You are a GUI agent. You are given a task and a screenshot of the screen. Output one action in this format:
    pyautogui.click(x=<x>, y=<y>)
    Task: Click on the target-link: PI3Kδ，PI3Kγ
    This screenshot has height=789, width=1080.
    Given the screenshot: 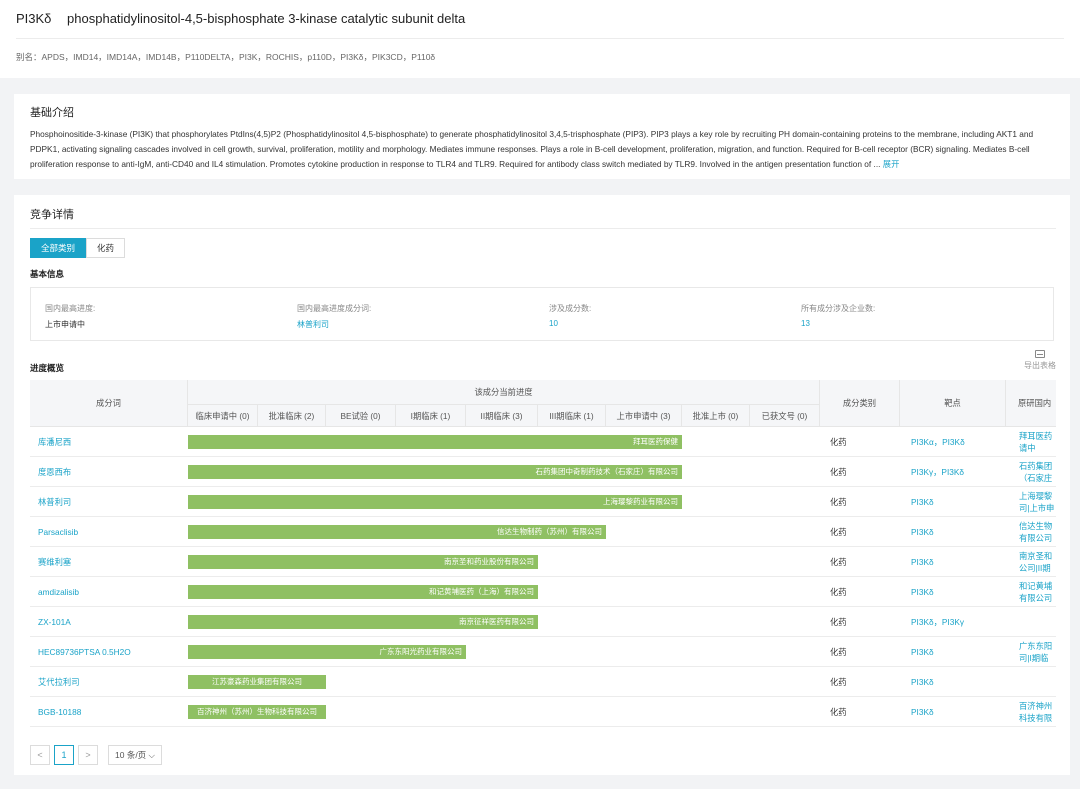 What is the action you would take?
    pyautogui.click(x=937, y=622)
    